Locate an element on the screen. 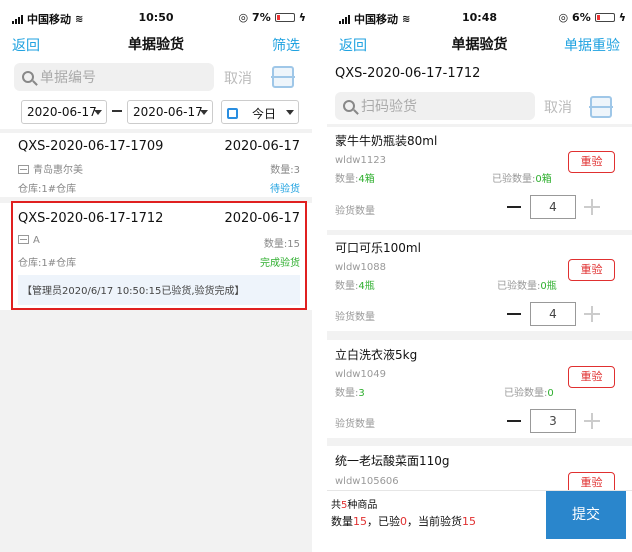 The width and height of the screenshot is (632, 552). quantity-summary: 数量15，已验0，当前验货15 is located at coordinates (403, 521).